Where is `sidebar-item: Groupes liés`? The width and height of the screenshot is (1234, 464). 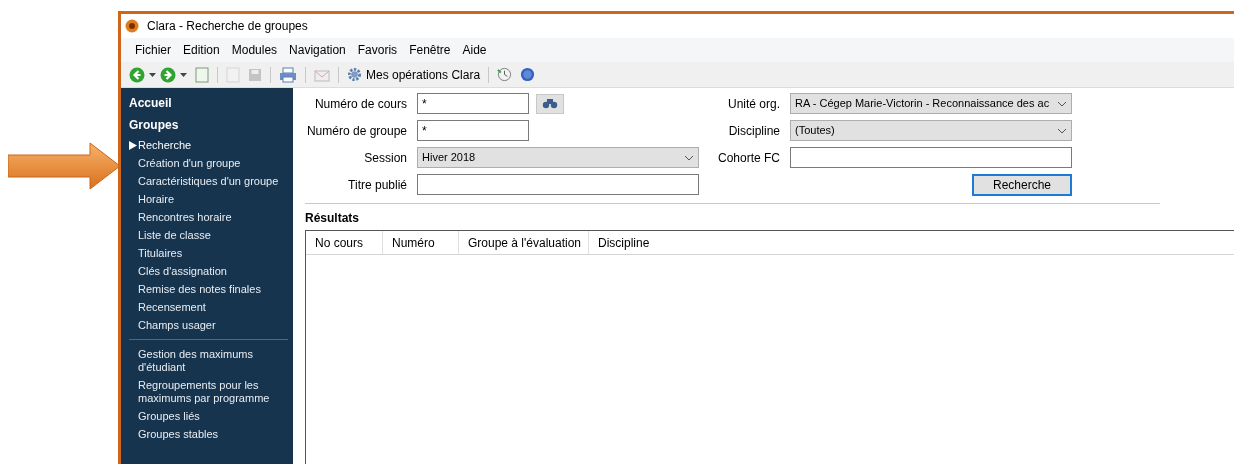 sidebar-item: Groupes liés is located at coordinates (169, 416).